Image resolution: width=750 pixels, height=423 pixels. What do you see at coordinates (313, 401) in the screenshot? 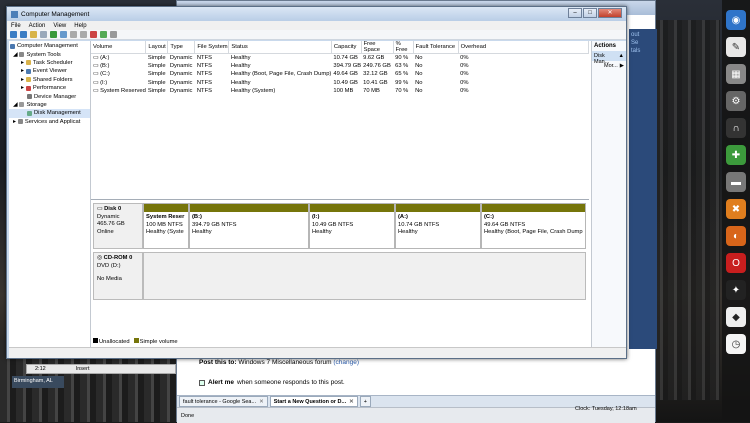
I see `tab-new-question: Start a New Question or D... ✕` at bounding box center [313, 401].